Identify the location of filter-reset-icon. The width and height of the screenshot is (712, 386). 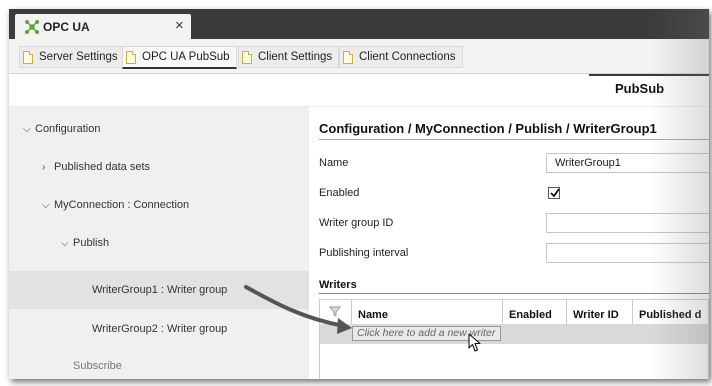
(335, 311).